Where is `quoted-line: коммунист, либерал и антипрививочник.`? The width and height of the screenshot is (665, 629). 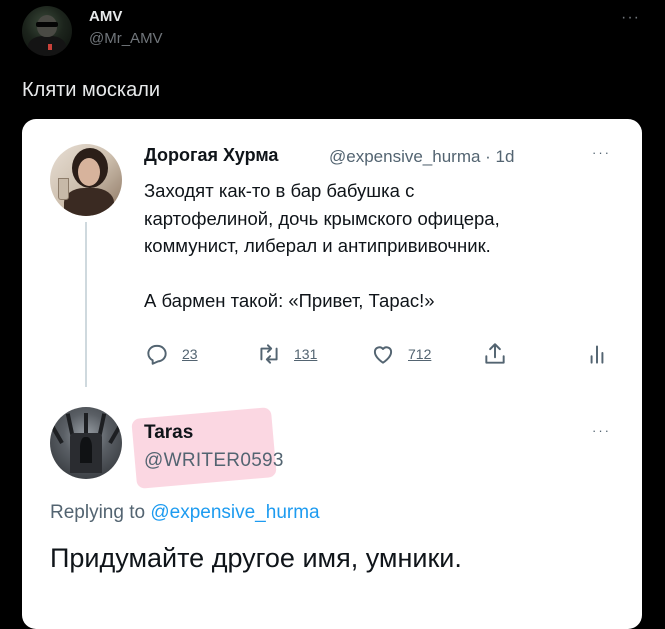
quoted-line: коммунист, либерал и антипрививочник. is located at coordinates (317, 245).